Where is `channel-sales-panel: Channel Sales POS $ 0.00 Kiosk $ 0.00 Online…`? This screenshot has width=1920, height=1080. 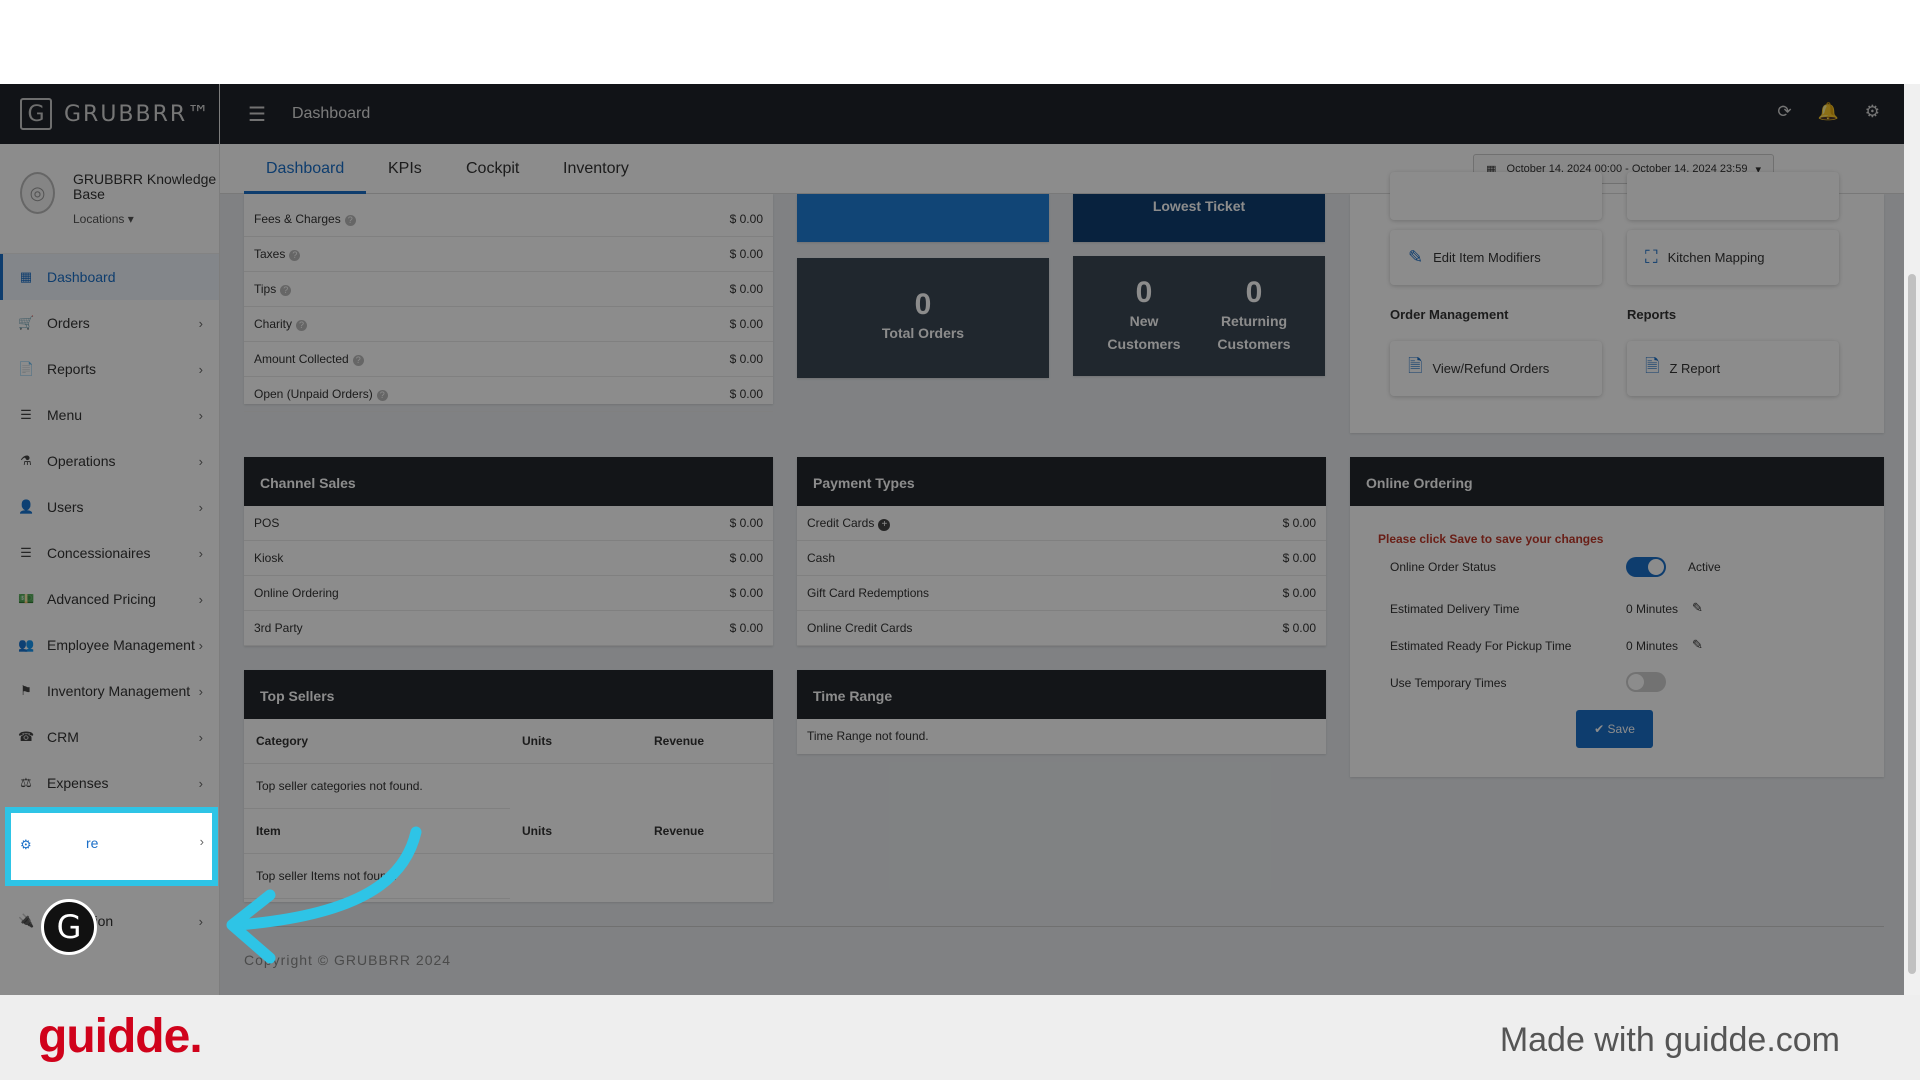 channel-sales-panel: Channel Sales POS $ 0.00 Kiosk $ 0.00 Online… is located at coordinates (508, 551).